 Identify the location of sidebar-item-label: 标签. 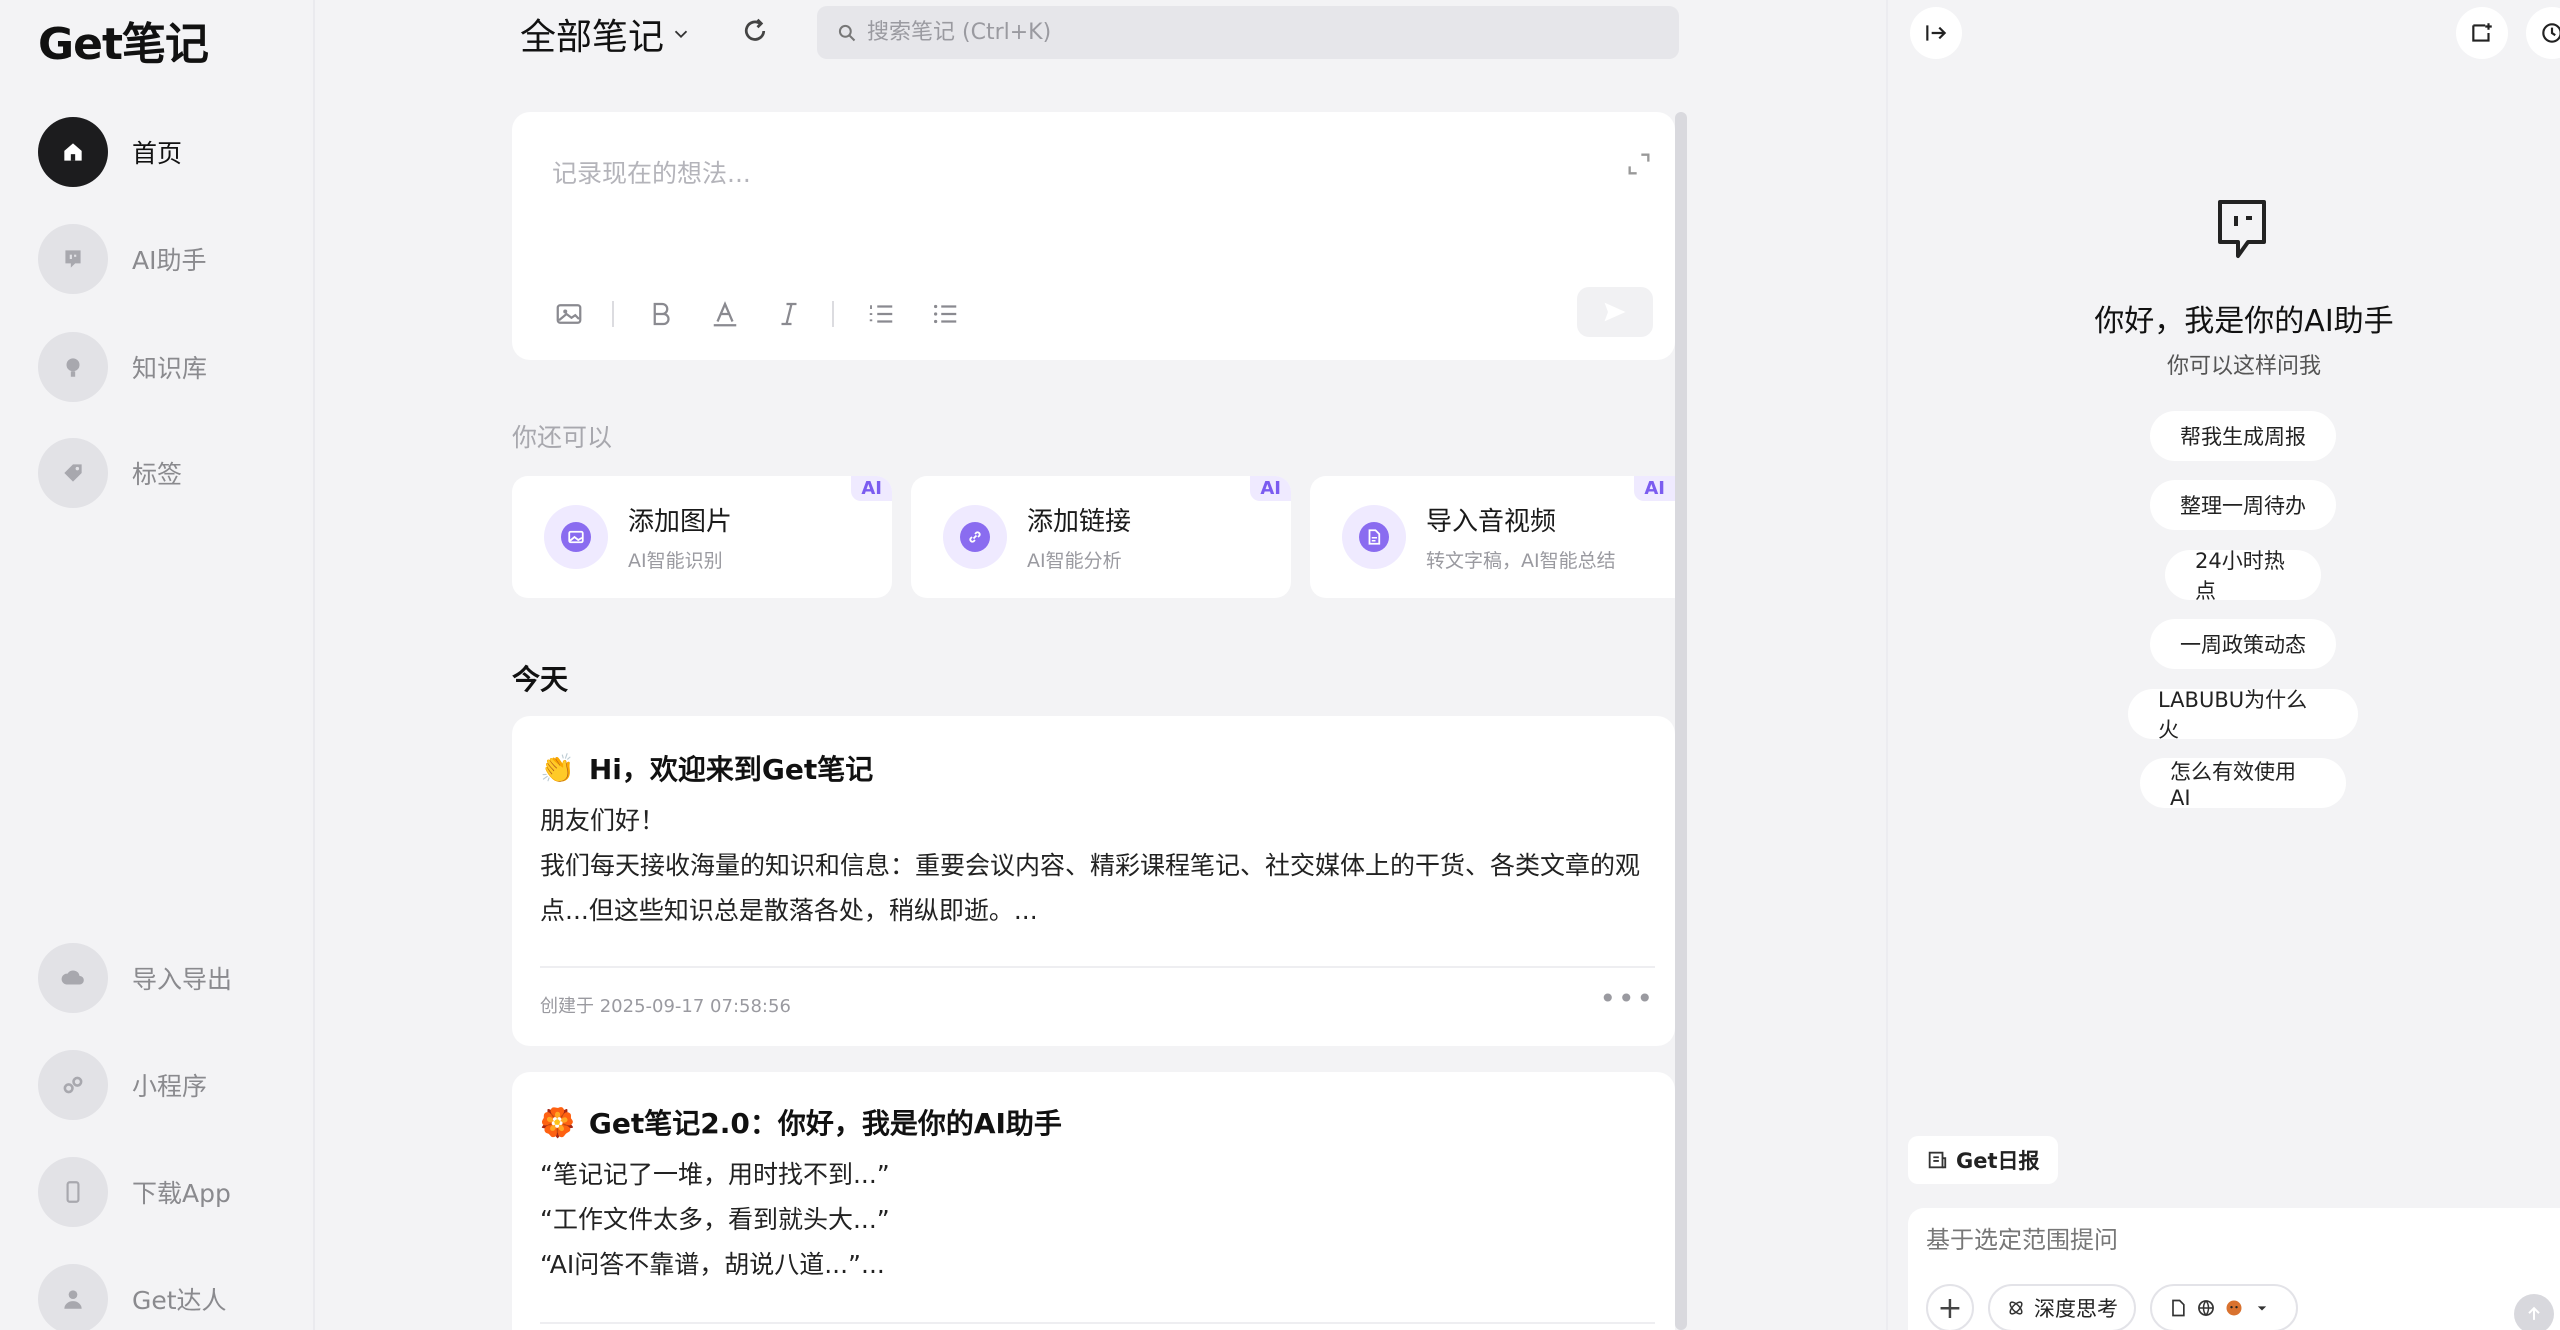
(157, 474).